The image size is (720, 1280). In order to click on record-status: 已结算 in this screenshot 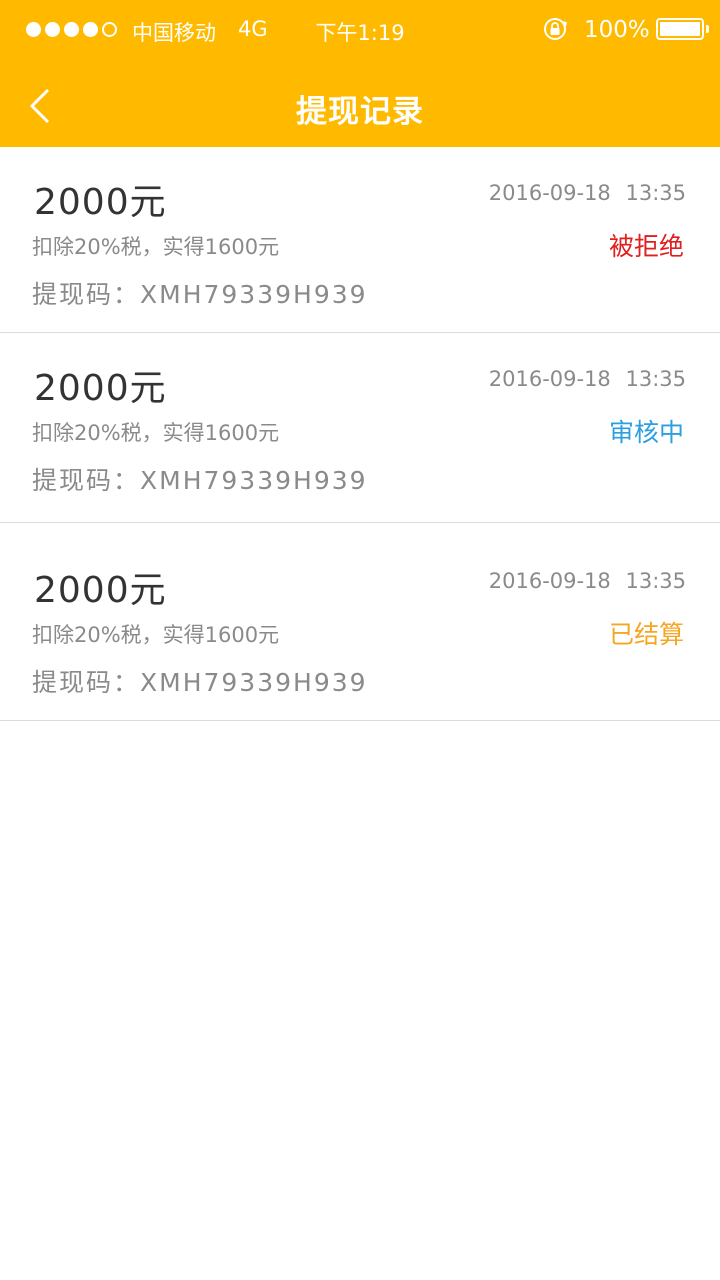, I will do `click(646, 634)`.